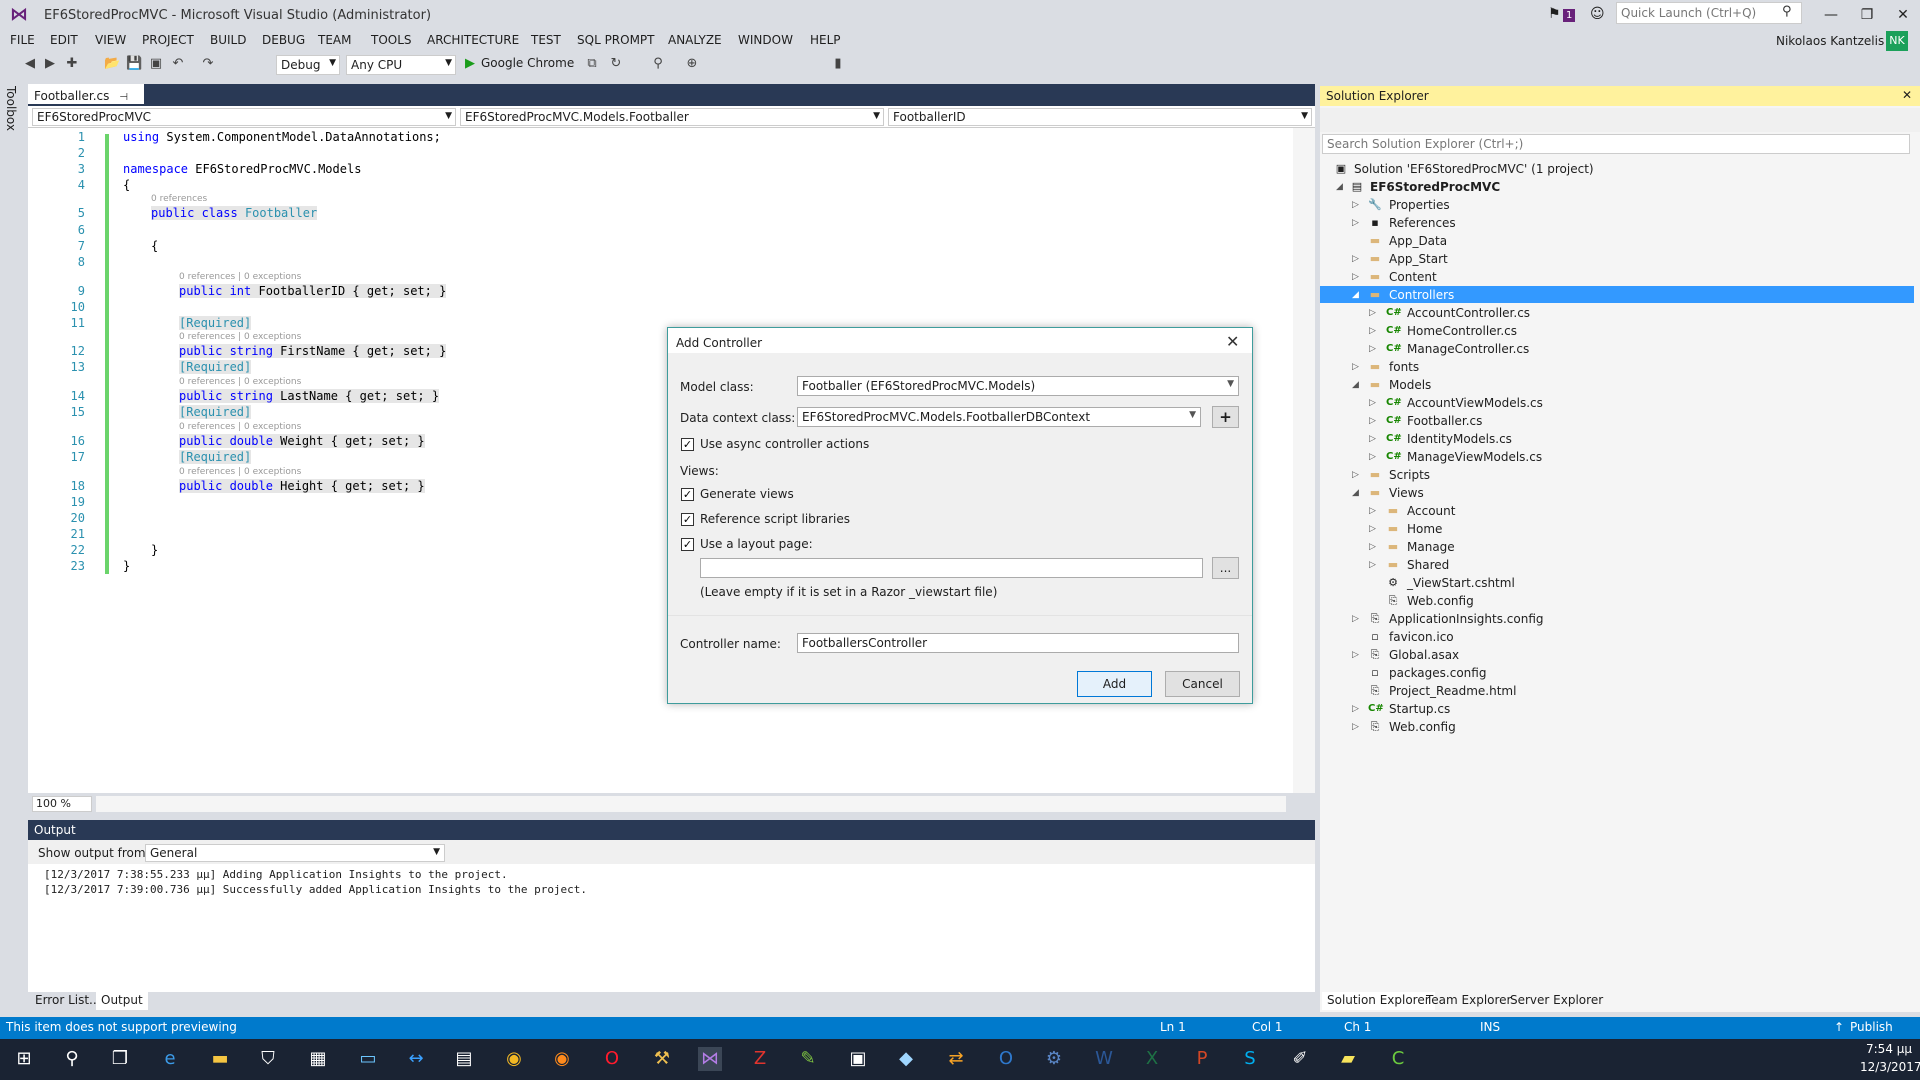 The height and width of the screenshot is (1080, 1920). Describe the element at coordinates (760, 1059) in the screenshot. I see `filezilla-icon: Z` at that location.